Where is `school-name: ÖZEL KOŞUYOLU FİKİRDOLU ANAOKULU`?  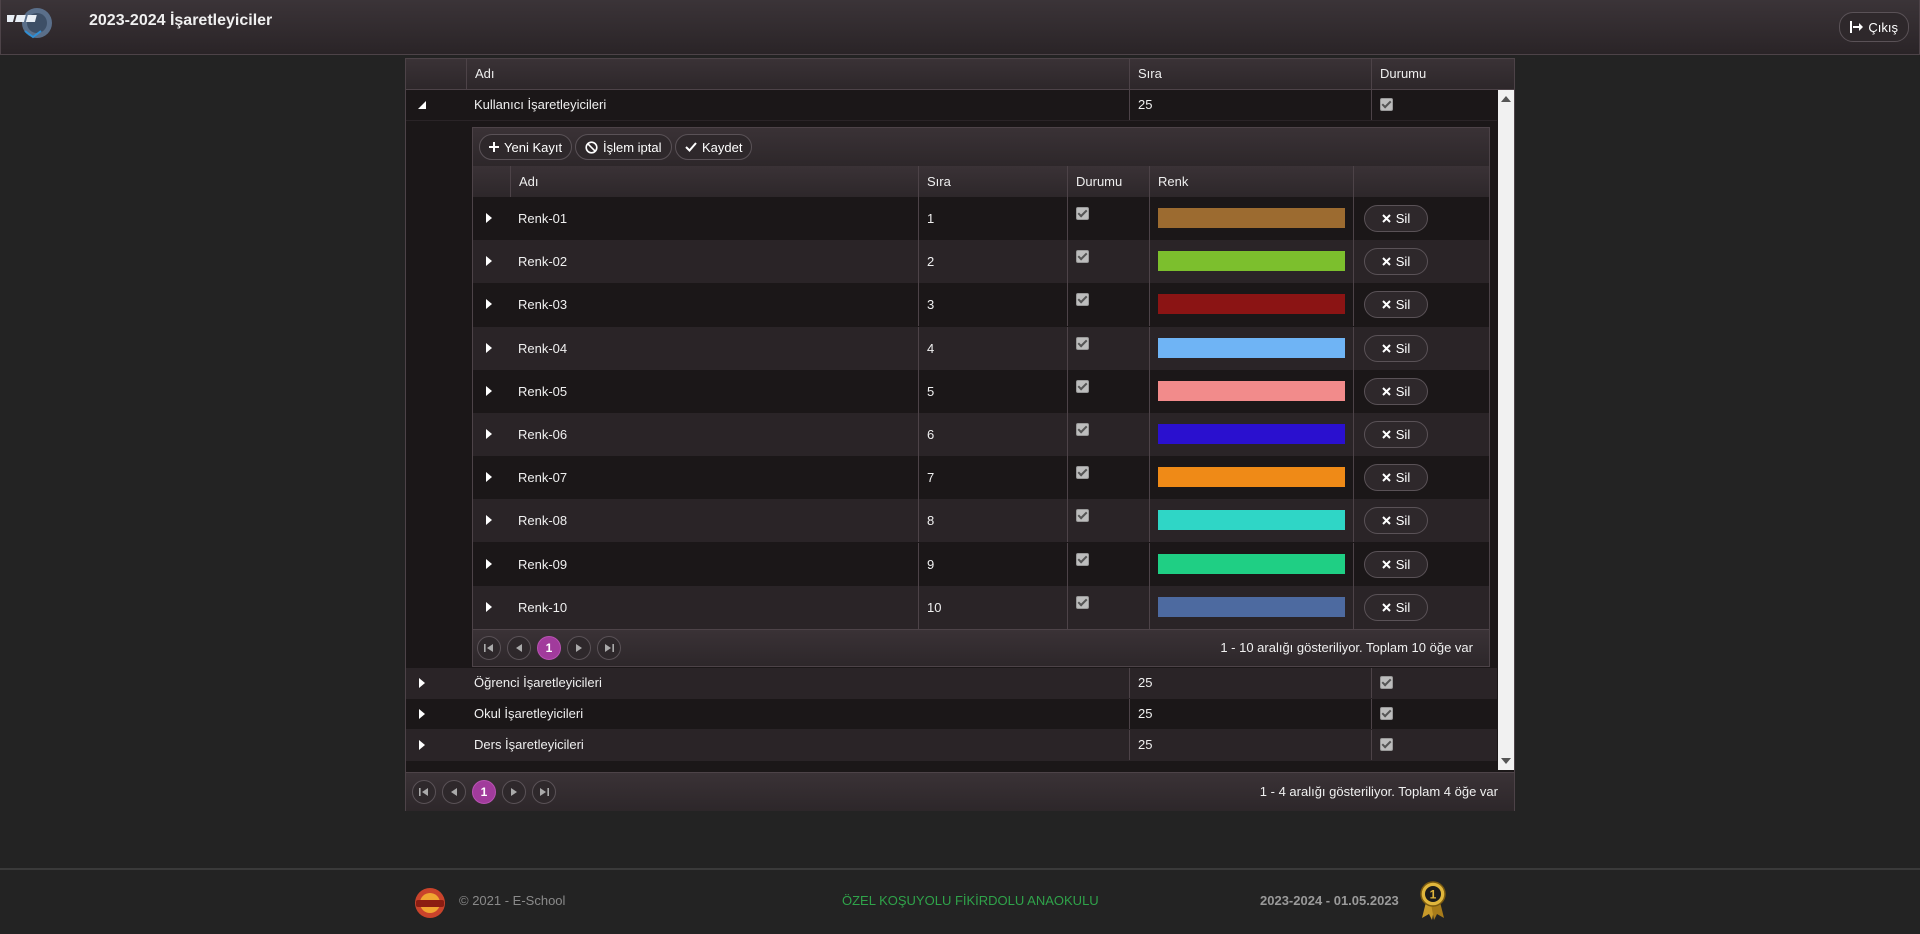 school-name: ÖZEL KOŞUYOLU FİKİRDOLU ANAOKULU is located at coordinates (970, 900).